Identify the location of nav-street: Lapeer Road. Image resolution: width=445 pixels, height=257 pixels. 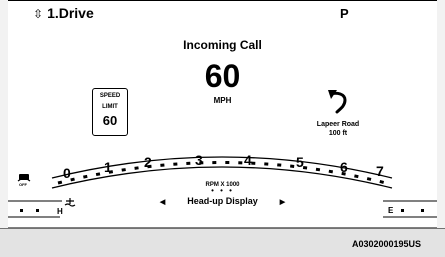
(338, 124).